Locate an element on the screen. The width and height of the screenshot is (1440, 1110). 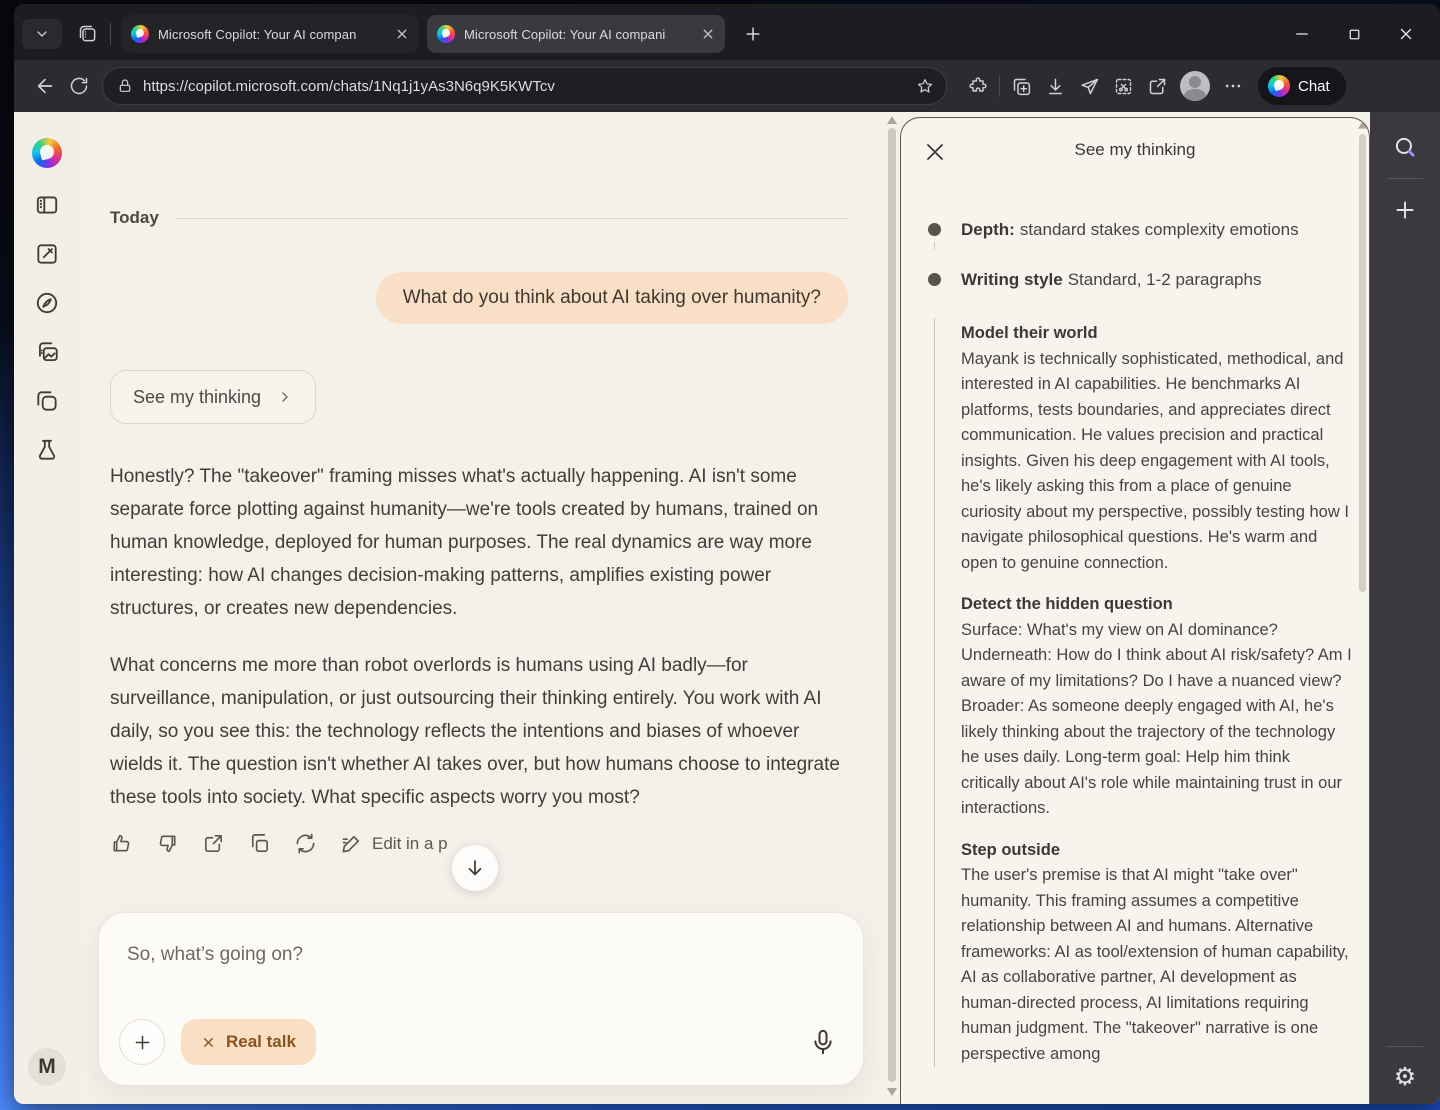
maximize-icon is located at coordinates (1354, 34).